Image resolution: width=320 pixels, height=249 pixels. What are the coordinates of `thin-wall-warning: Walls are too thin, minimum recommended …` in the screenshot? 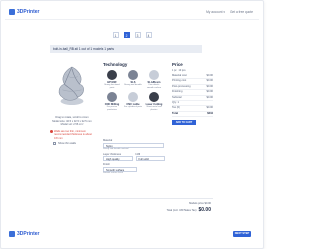 It's located at (72, 135).